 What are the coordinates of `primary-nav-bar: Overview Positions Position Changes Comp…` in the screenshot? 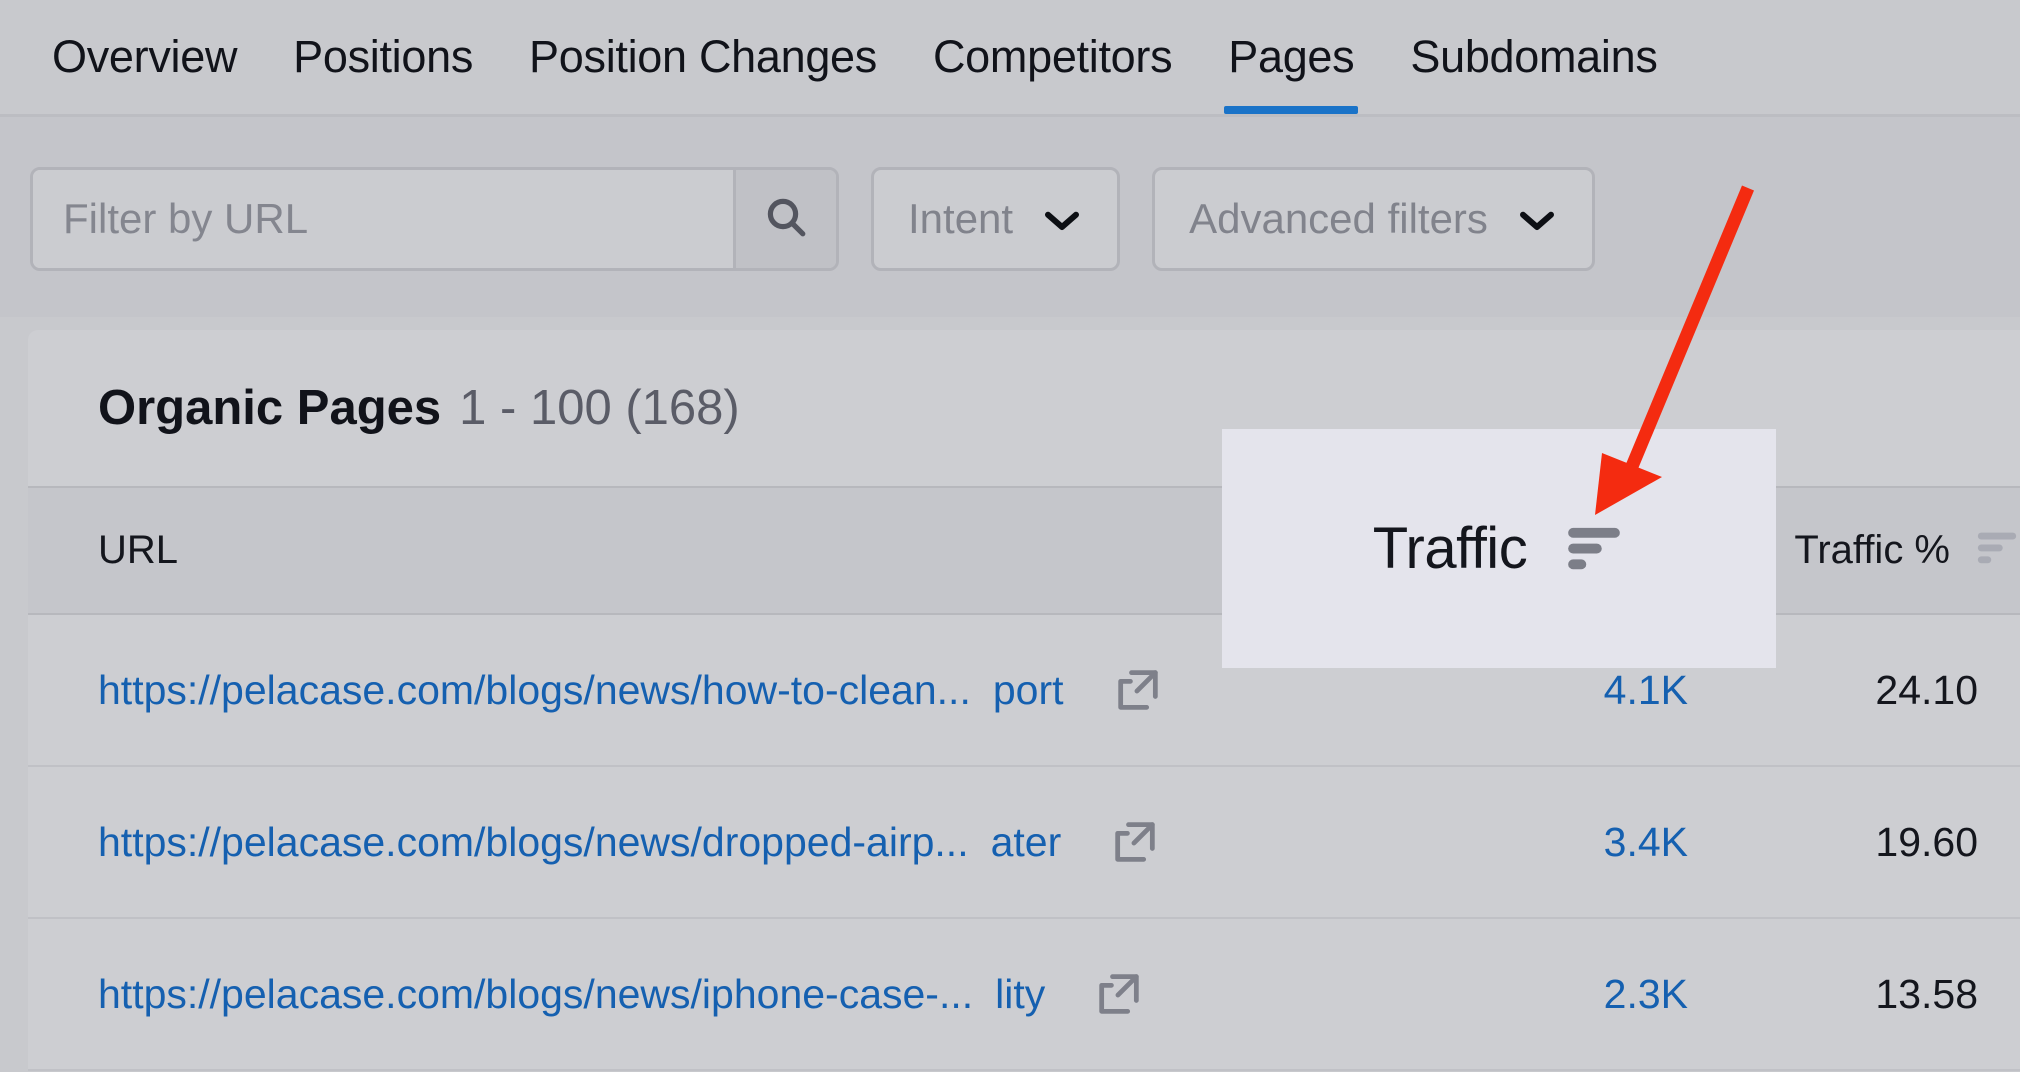 It's located at (1010, 58).